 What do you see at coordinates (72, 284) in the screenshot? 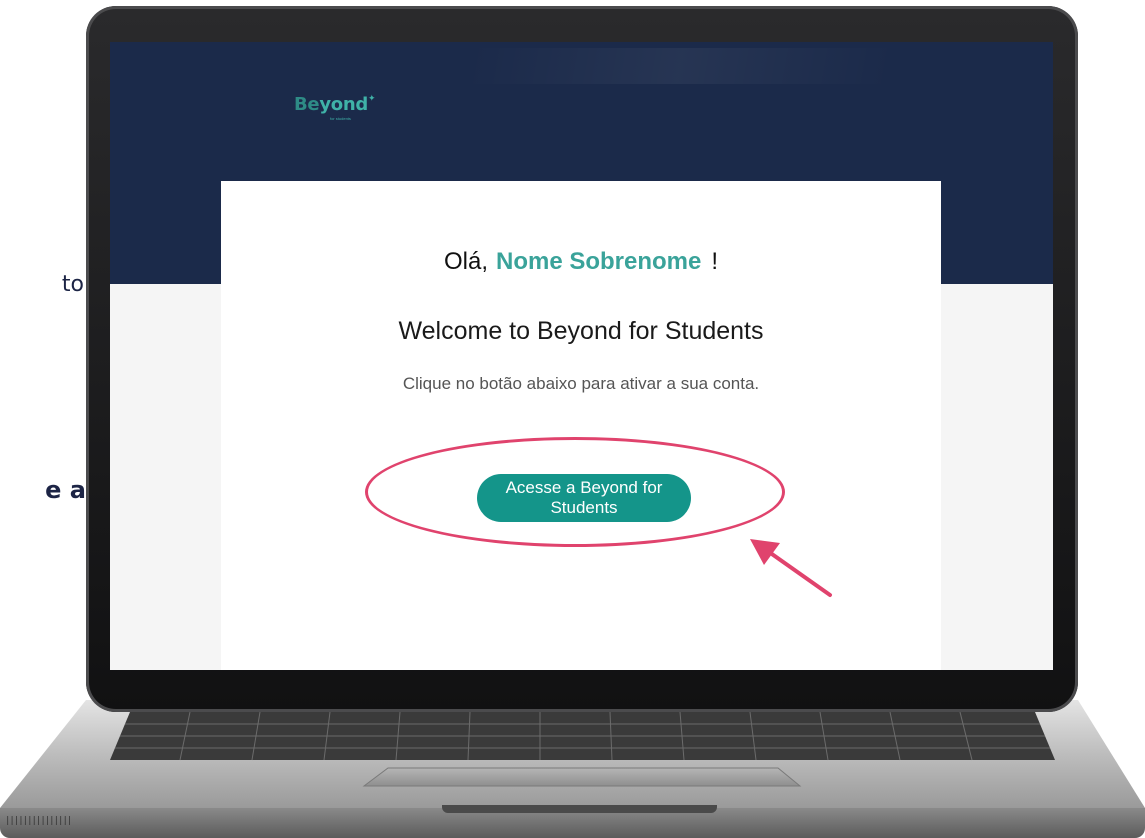
I see `side-text-fragment-1-label: to` at bounding box center [72, 284].